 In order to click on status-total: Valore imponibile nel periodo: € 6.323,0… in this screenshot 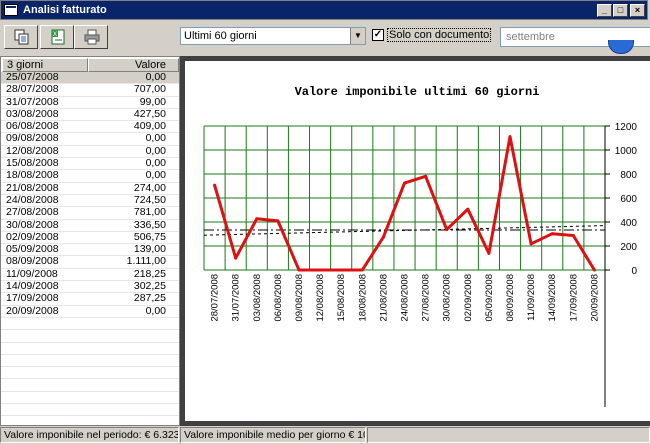, I will do `click(89, 435)`.